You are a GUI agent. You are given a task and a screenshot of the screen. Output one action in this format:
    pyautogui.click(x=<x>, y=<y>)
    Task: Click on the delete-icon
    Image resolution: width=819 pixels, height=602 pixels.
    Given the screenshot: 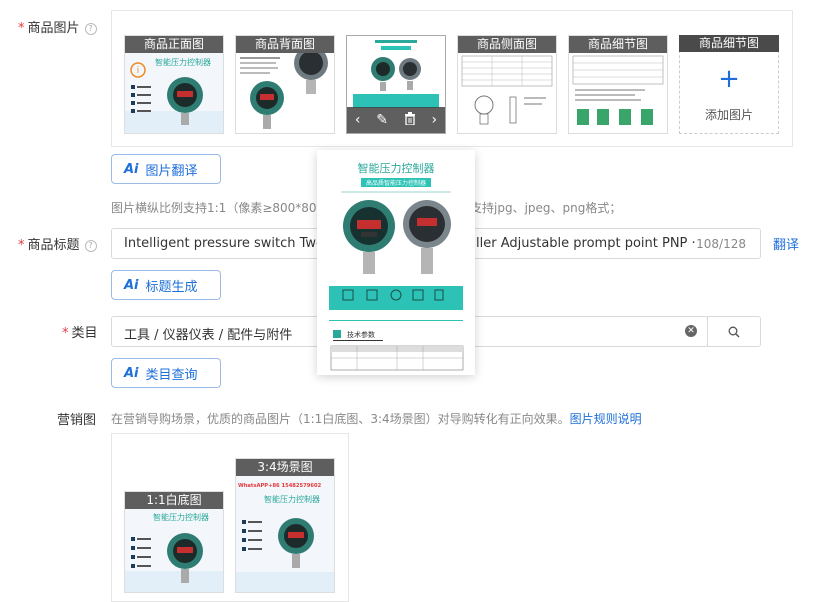 What is the action you would take?
    pyautogui.click(x=410, y=120)
    